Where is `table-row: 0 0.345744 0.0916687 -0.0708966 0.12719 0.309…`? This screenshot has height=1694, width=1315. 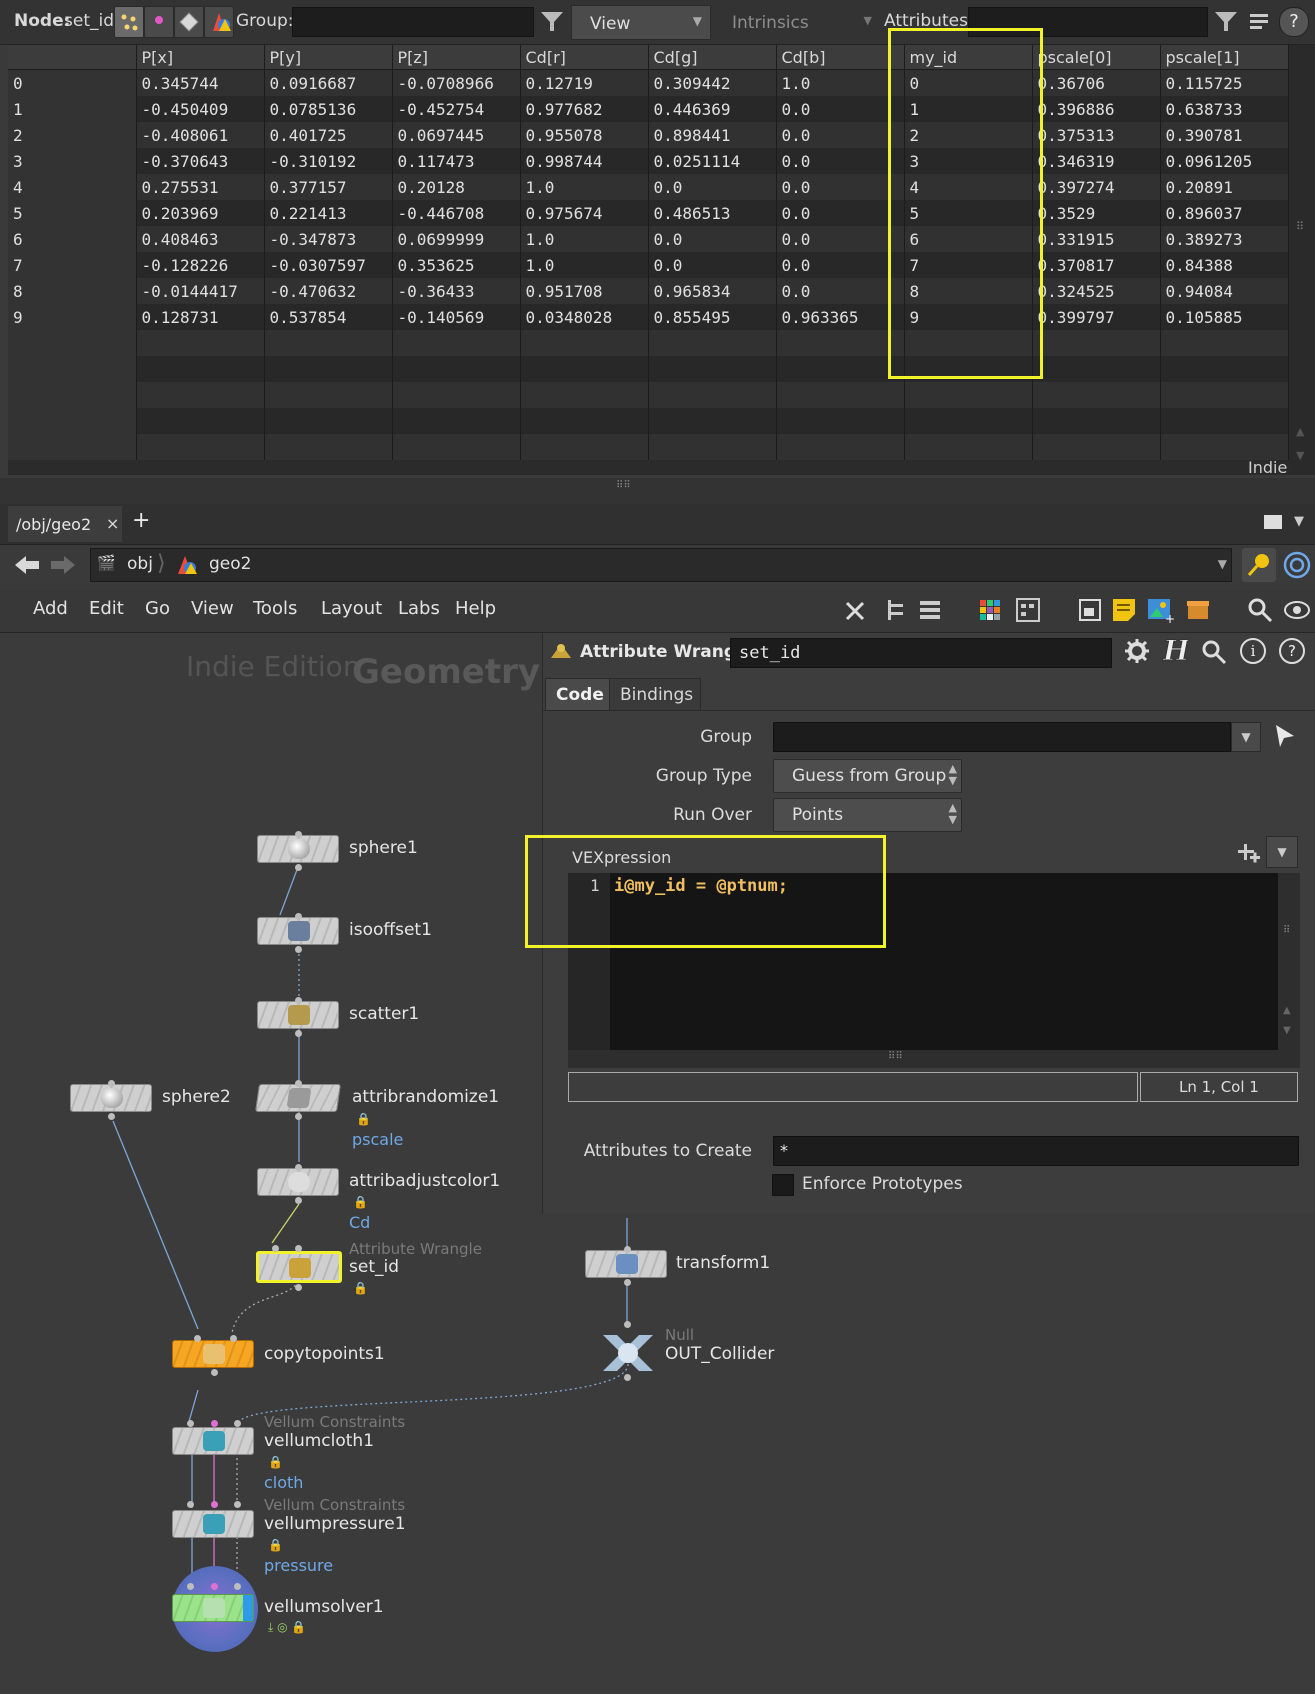
table-row: 0 0.345744 0.0916687 -0.0708966 0.12719 0.309… is located at coordinates (648, 82).